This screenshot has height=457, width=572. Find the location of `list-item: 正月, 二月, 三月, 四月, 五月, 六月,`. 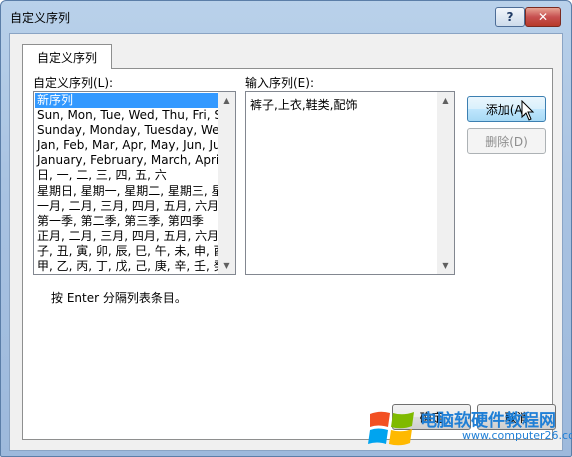

list-item: 正月, 二月, 三月, 四月, 五月, 六月, is located at coordinates (127, 236).